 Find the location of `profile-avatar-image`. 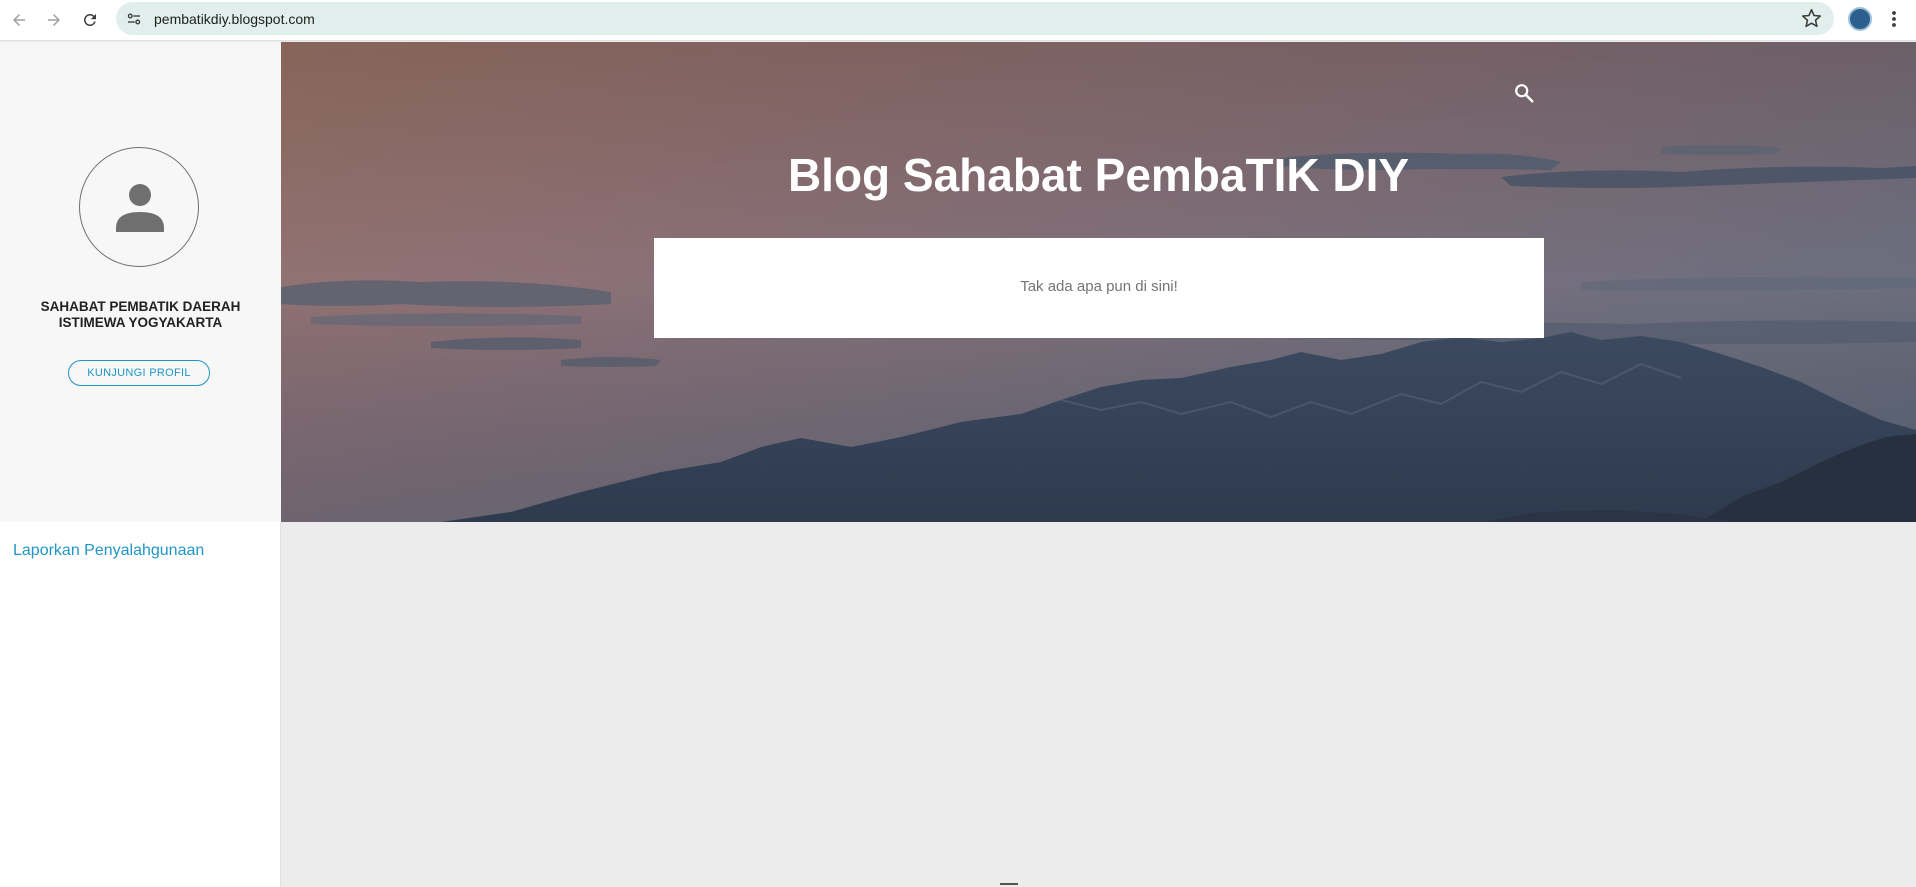

profile-avatar-image is located at coordinates (139, 207).